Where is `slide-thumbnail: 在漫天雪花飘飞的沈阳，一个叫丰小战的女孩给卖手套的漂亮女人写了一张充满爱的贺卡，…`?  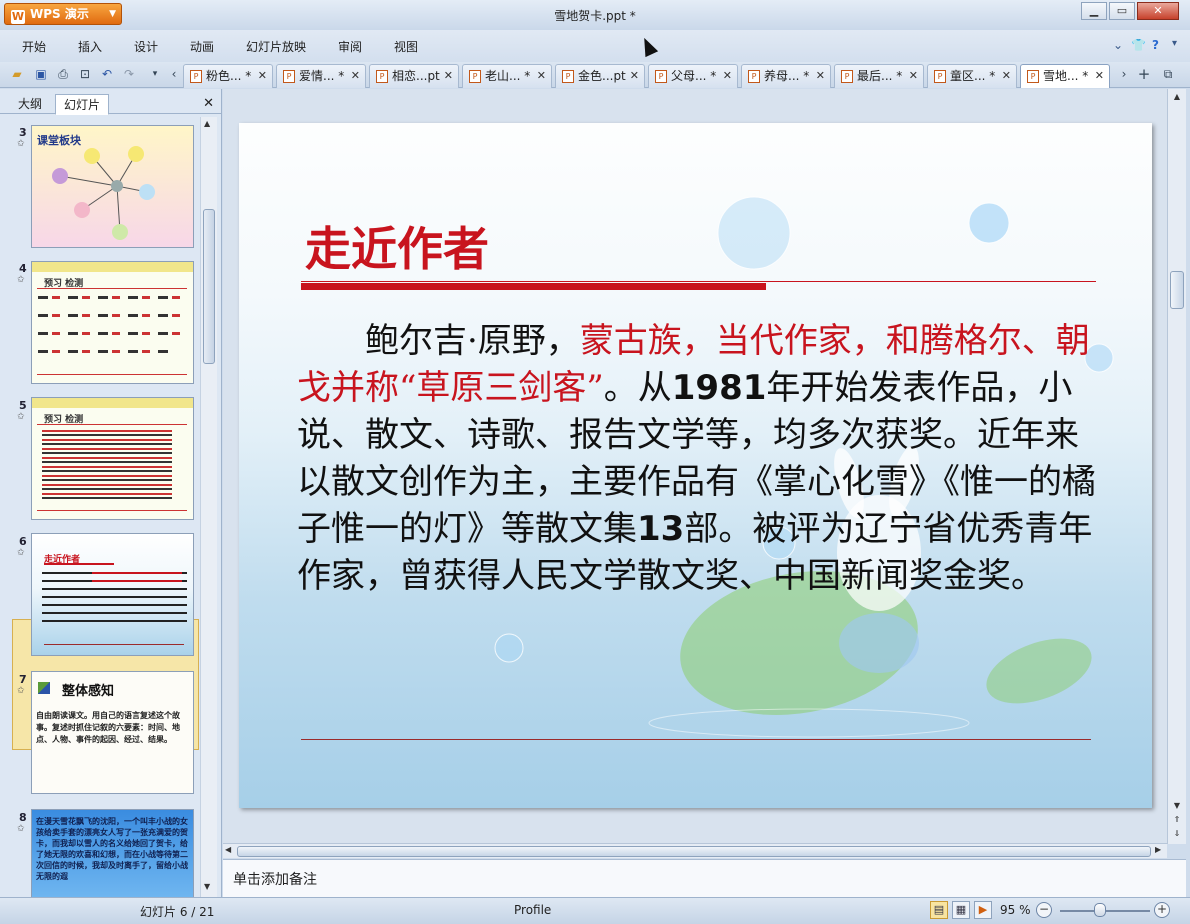
slide-thumbnail: 在漫天雪花飘飞的沈阳，一个叫丰小战的女孩给卖手套的漂亮女人写了一张充满爱的贺卡，… is located at coordinates (112, 854).